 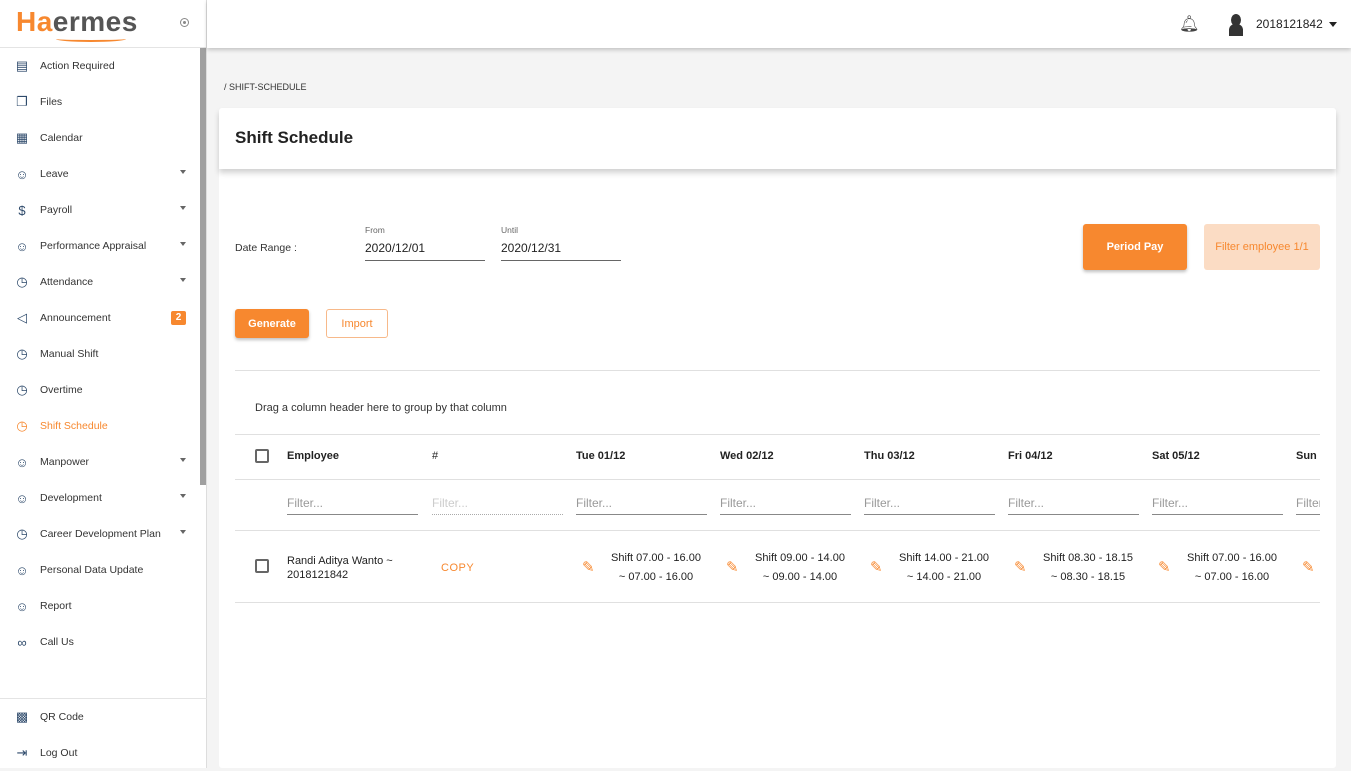 What do you see at coordinates (600, 456) in the screenshot?
I see `column-header: Tue 01/12` at bounding box center [600, 456].